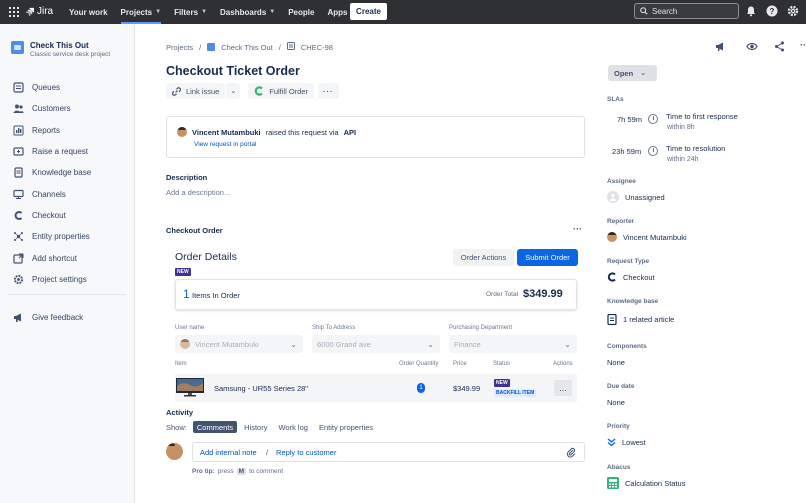 This screenshot has height=503, width=806. What do you see at coordinates (51, 257) in the screenshot?
I see `sidebar-item-add-shortcut: Add shortcut` at bounding box center [51, 257].